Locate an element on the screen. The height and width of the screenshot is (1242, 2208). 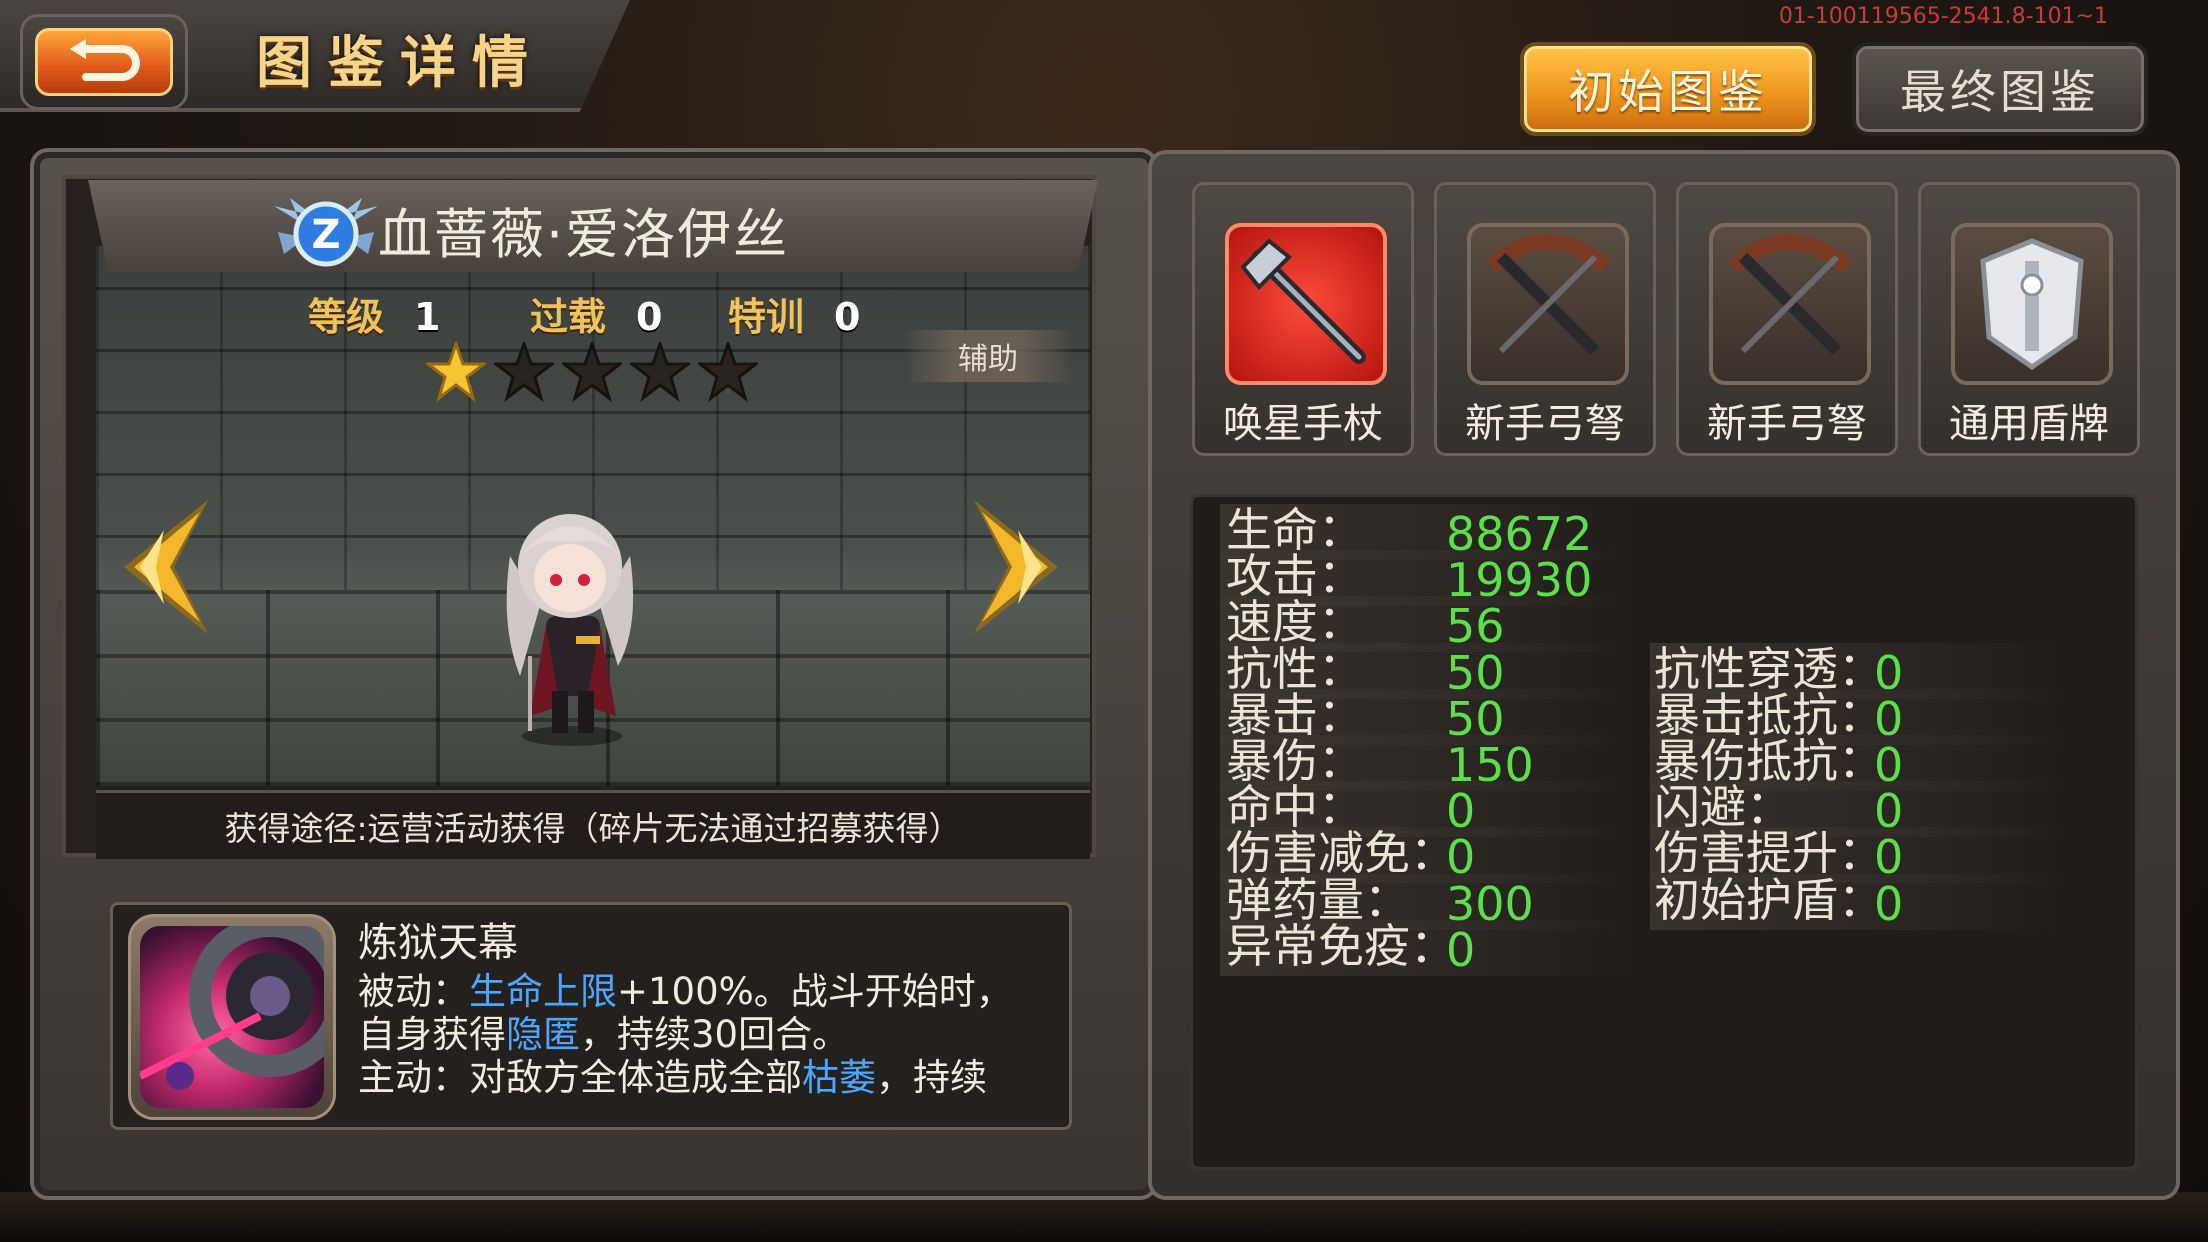
equipment-slot-1: 唤星手杖 is located at coordinates (1303, 319).